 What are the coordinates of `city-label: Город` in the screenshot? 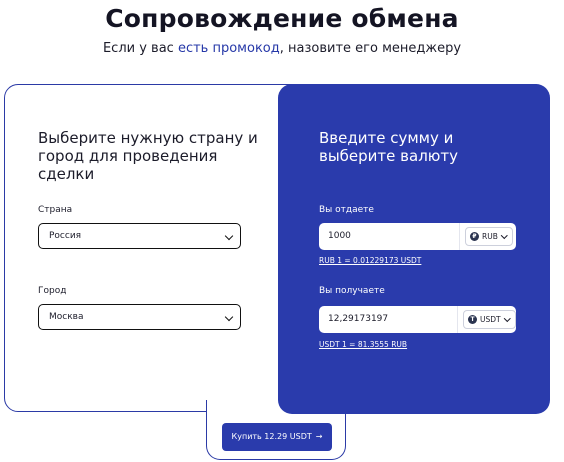 It's located at (52, 291).